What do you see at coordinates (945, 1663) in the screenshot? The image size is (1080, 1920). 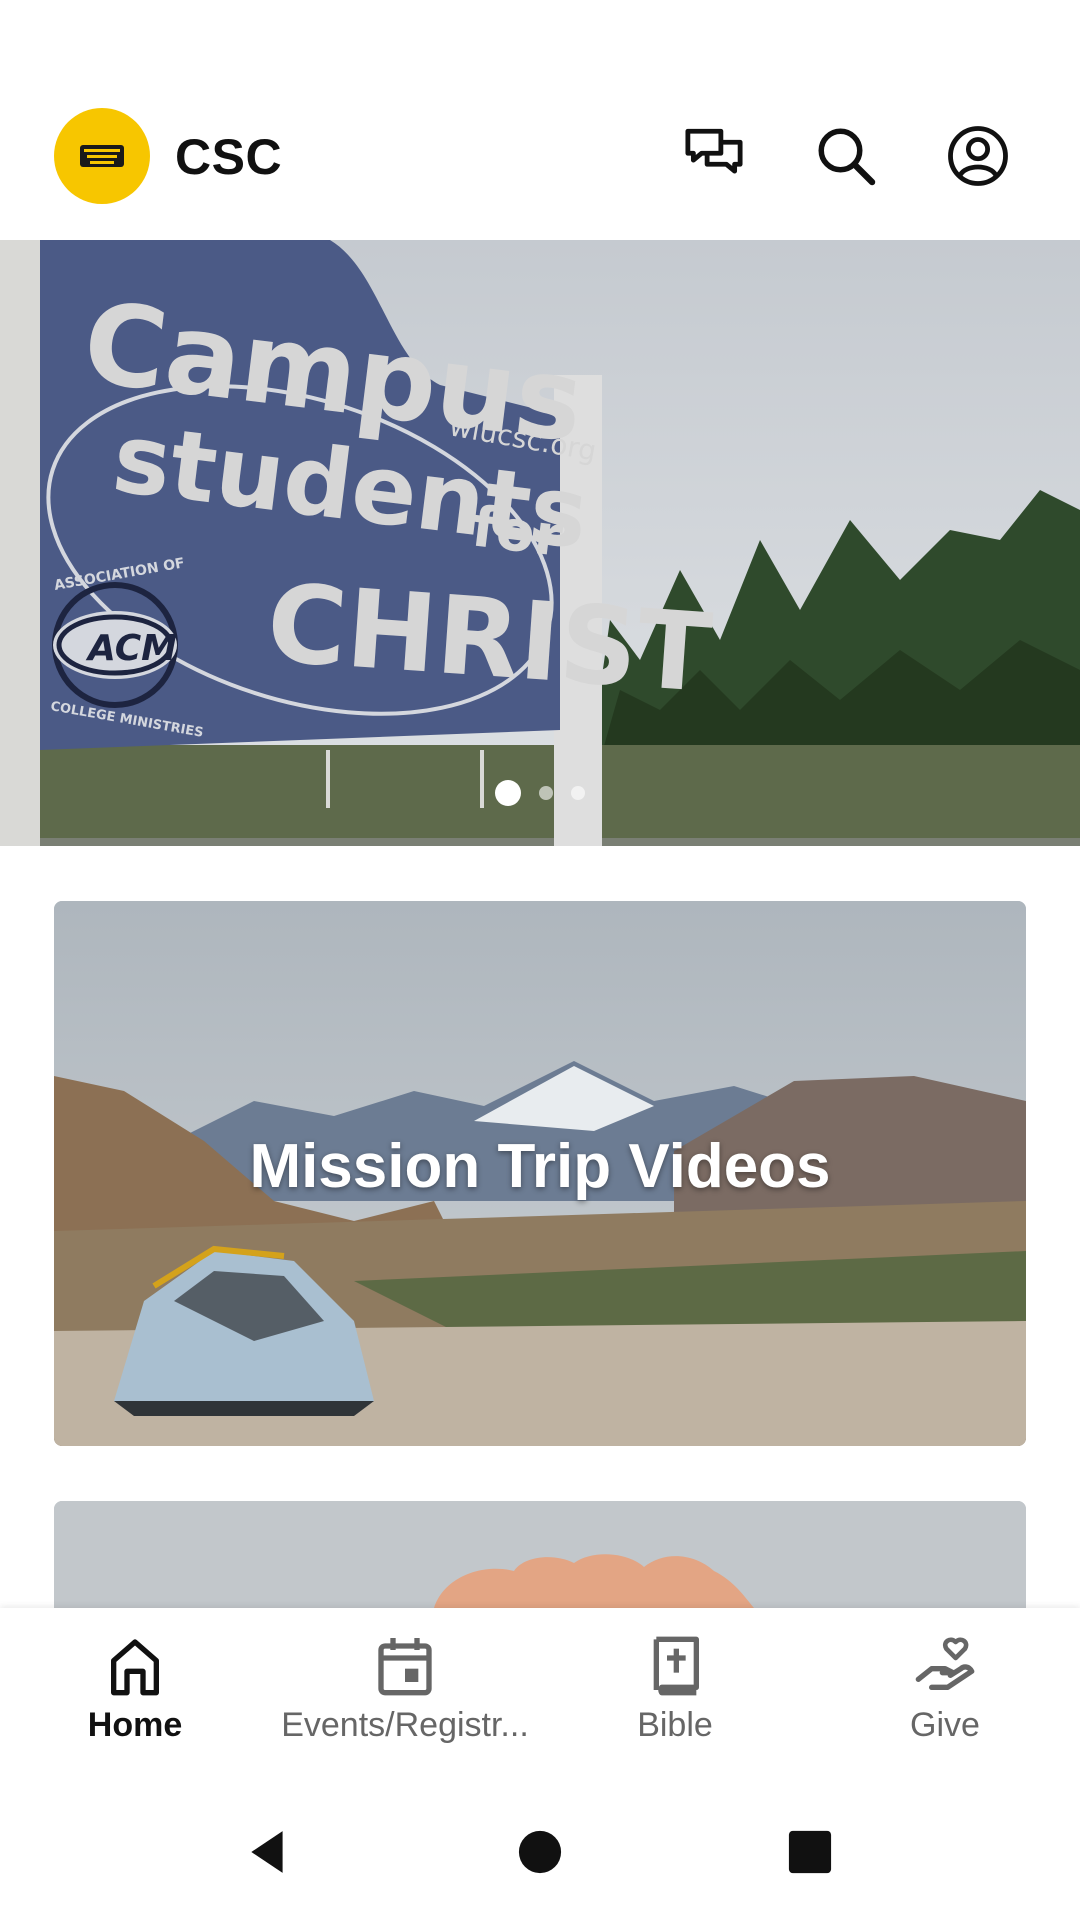 I see `give-icon` at bounding box center [945, 1663].